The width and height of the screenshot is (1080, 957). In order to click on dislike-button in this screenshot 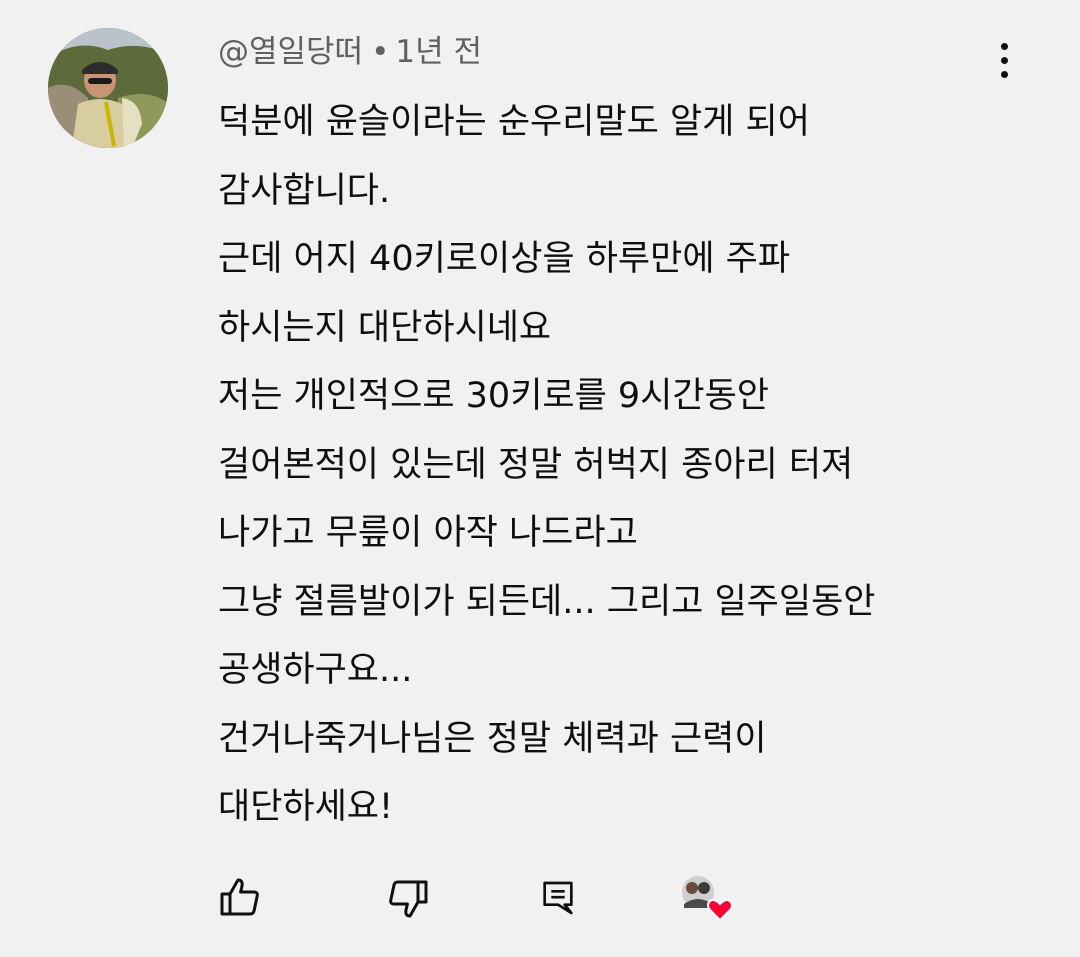, I will do `click(408, 898)`.